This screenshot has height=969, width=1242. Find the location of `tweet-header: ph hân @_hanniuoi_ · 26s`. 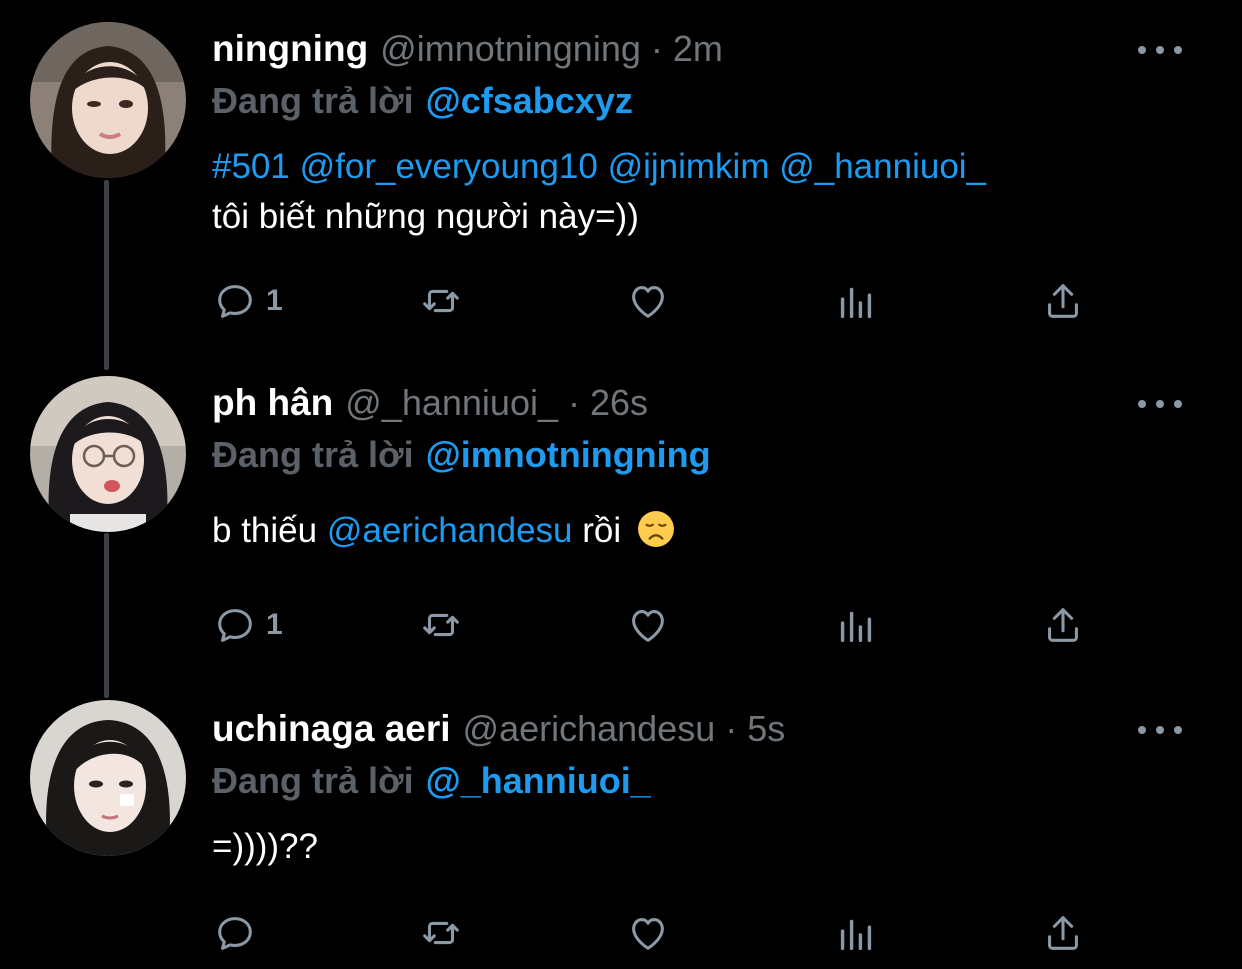

tweet-header: ph hân @_hanniuoi_ · 26s is located at coordinates (430, 407).